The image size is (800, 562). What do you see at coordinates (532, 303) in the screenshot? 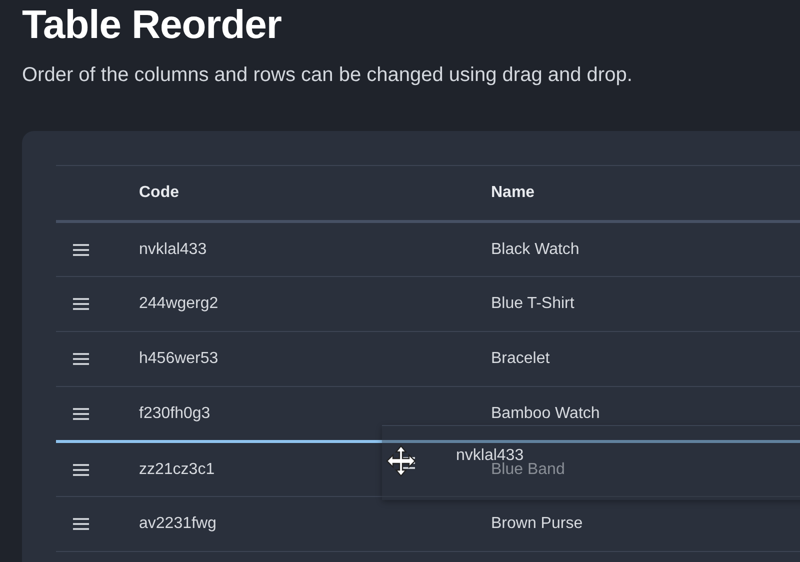
I see `name-text: Blue T-Shirt` at bounding box center [532, 303].